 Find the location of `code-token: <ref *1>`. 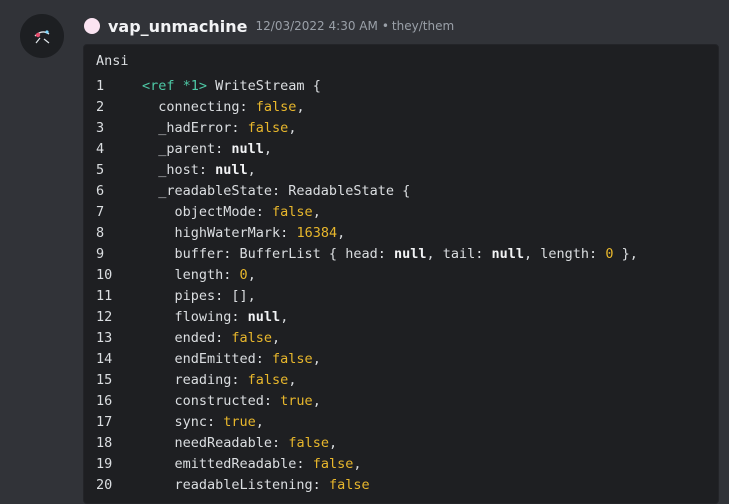

code-token: <ref *1> is located at coordinates (175, 86).